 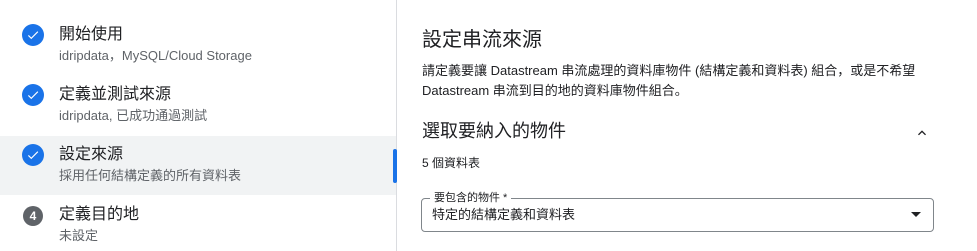 What do you see at coordinates (79, 235) in the screenshot?
I see `step-subtitle: 未設定` at bounding box center [79, 235].